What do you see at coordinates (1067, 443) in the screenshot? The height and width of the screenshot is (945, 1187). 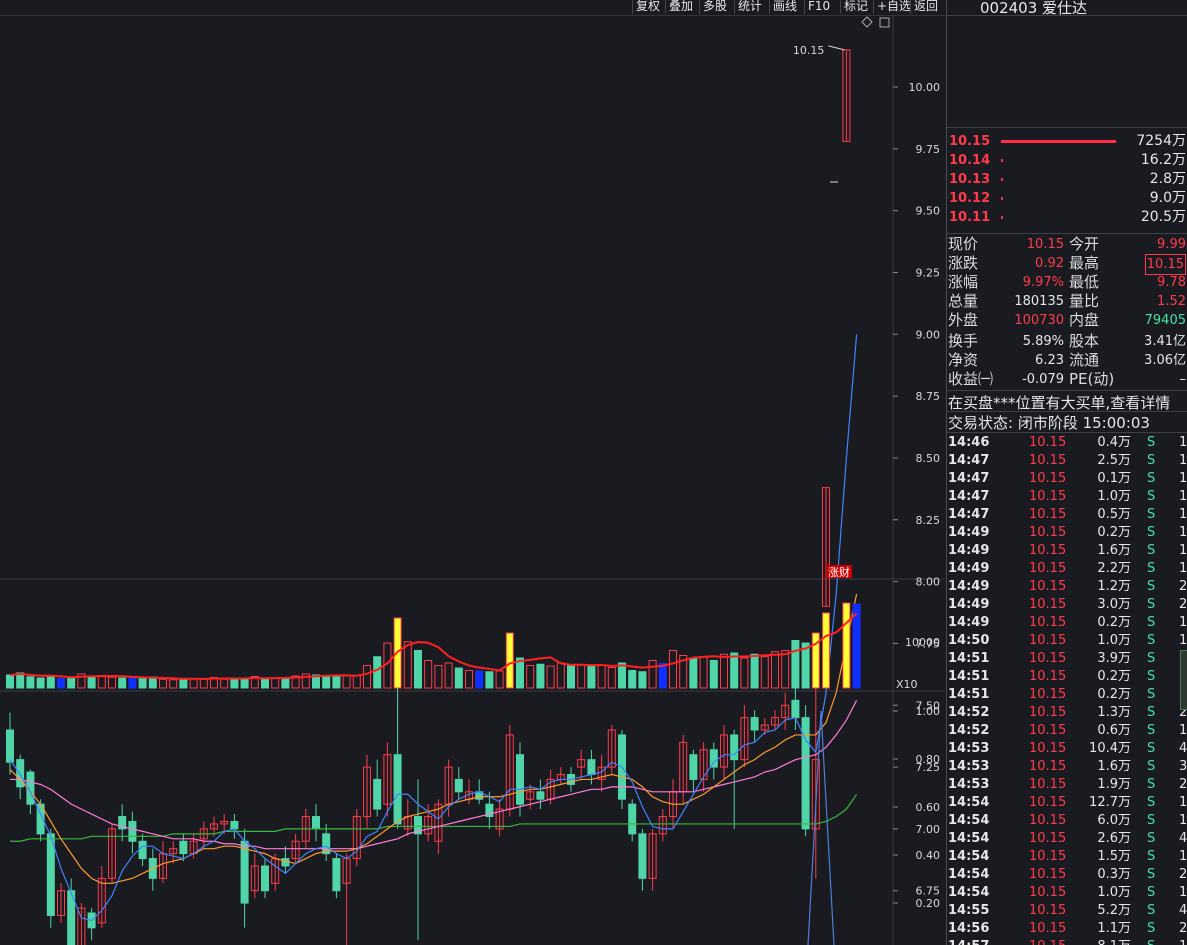 I see `tick-row: 14:46 10.15 0.4万 S 1` at bounding box center [1067, 443].